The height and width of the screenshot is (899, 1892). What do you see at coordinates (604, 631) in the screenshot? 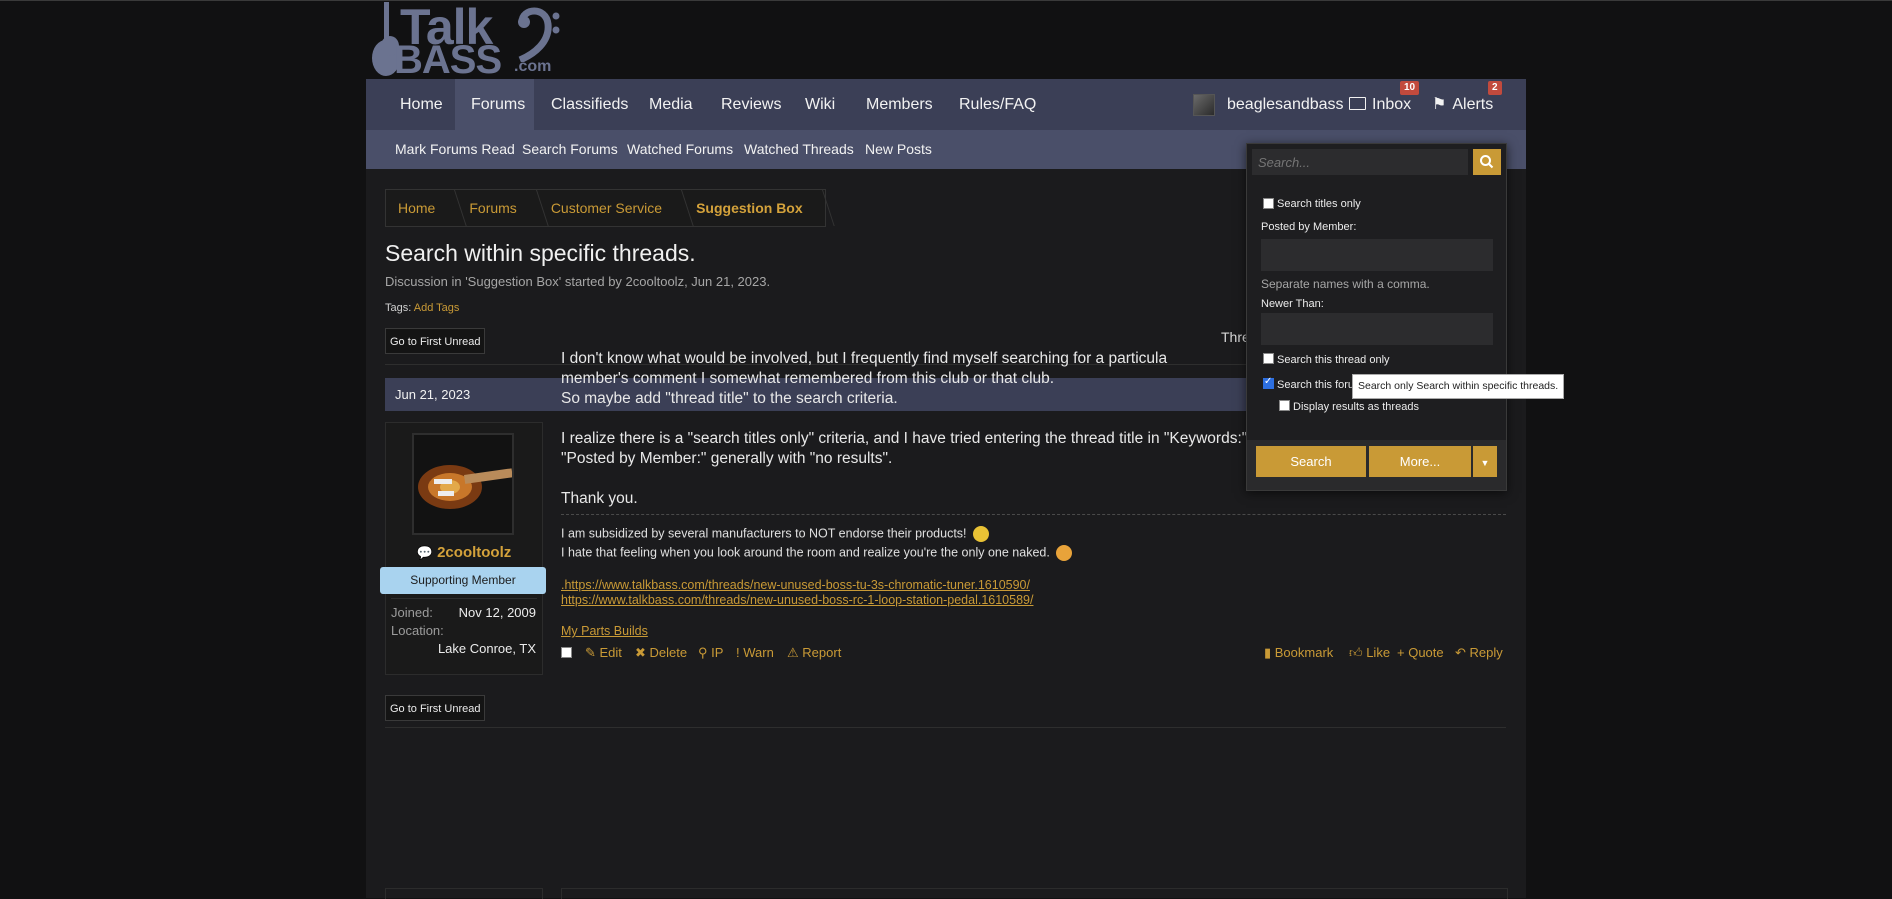
I see `signature-link-parts-builds: My Parts Builds` at bounding box center [604, 631].